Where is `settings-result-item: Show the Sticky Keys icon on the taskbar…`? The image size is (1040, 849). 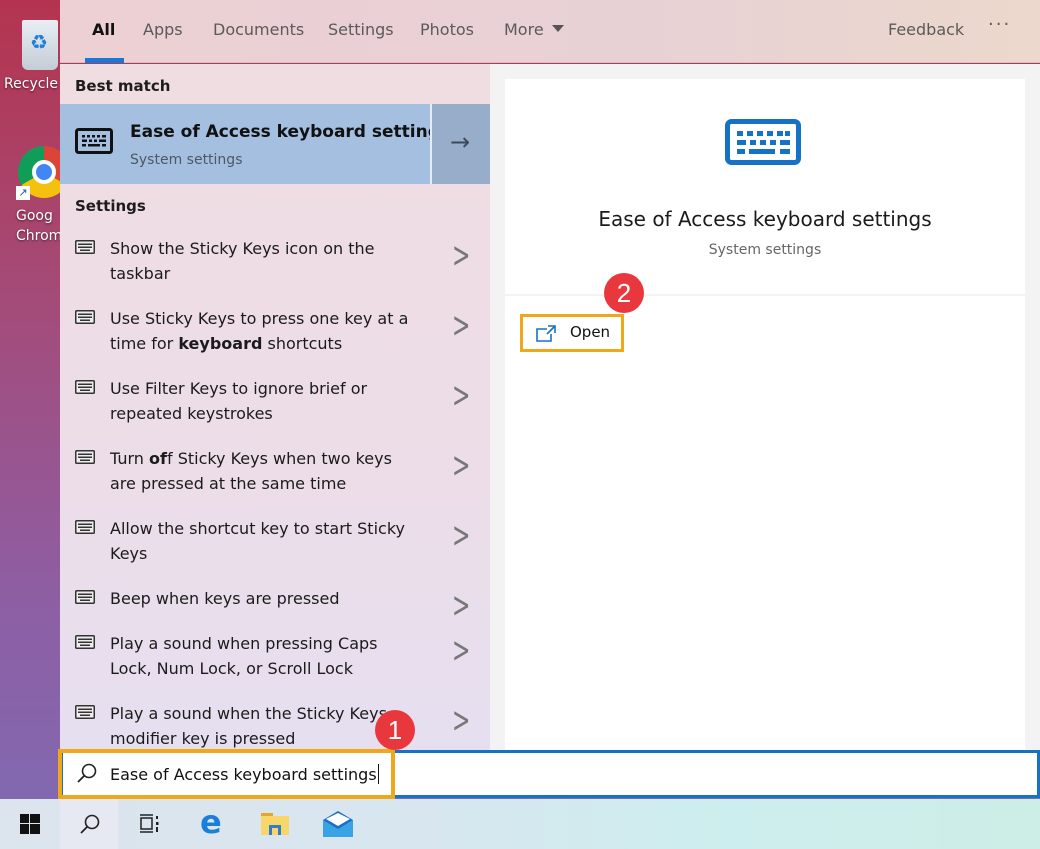
settings-result-item: Show the Sticky Keys icon on the taskbar… is located at coordinates (275, 271).